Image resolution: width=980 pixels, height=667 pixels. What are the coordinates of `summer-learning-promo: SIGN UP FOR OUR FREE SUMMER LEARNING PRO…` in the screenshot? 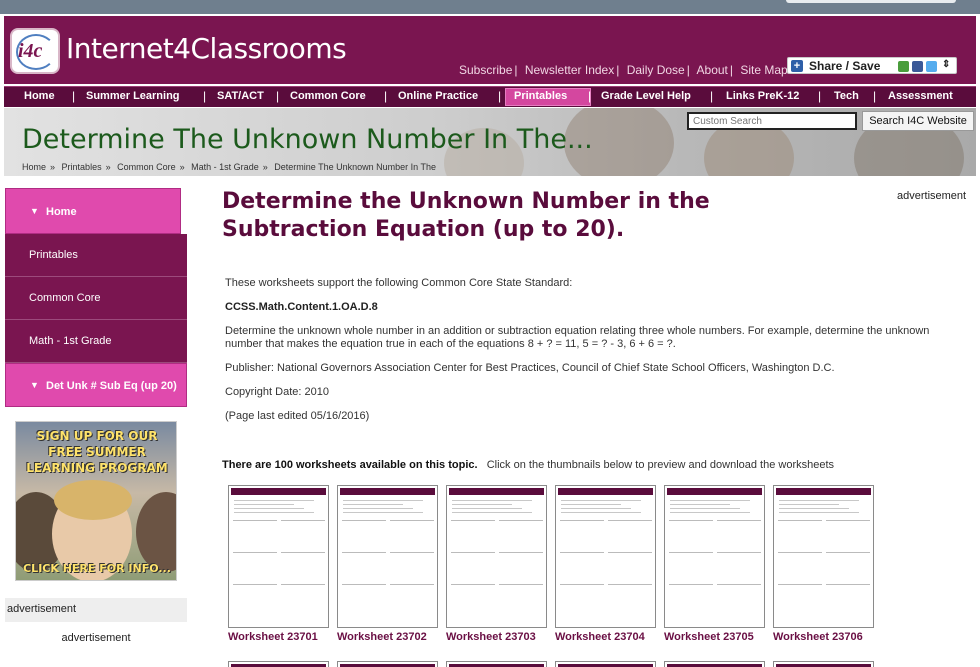 It's located at (96, 501).